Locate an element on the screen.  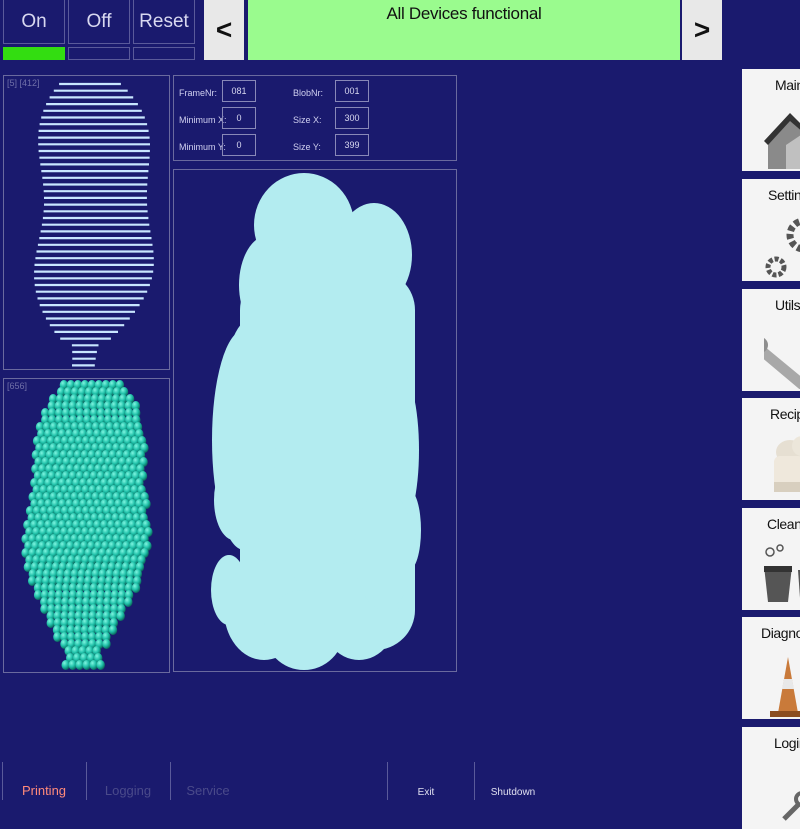
blob-nr-label: BlobNr: is located at coordinates (308, 93).